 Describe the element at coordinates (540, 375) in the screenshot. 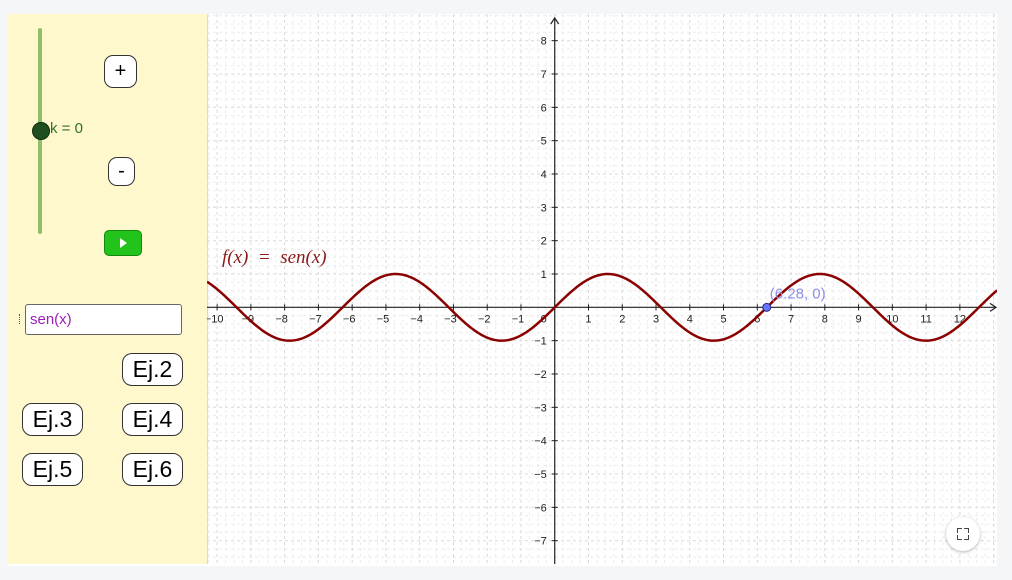

I see `y-tick-label: −2` at that location.